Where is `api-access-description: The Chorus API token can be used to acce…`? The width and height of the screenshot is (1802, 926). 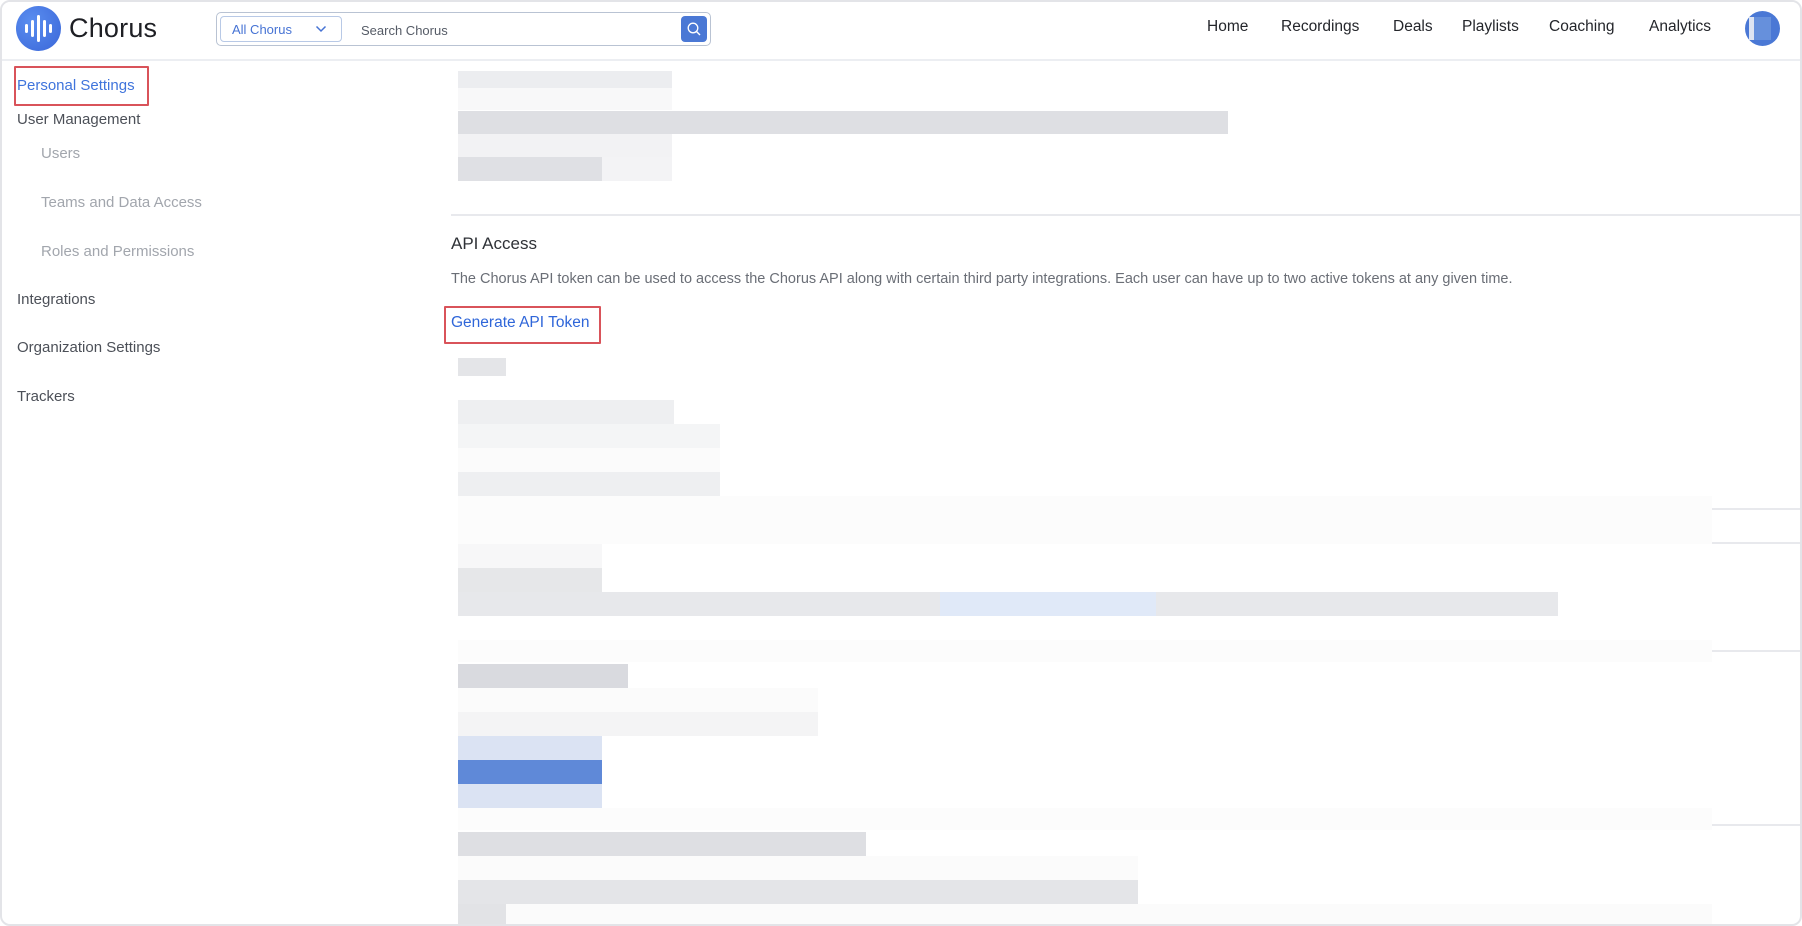 api-access-description: The Chorus API token can be used to acce… is located at coordinates (982, 279).